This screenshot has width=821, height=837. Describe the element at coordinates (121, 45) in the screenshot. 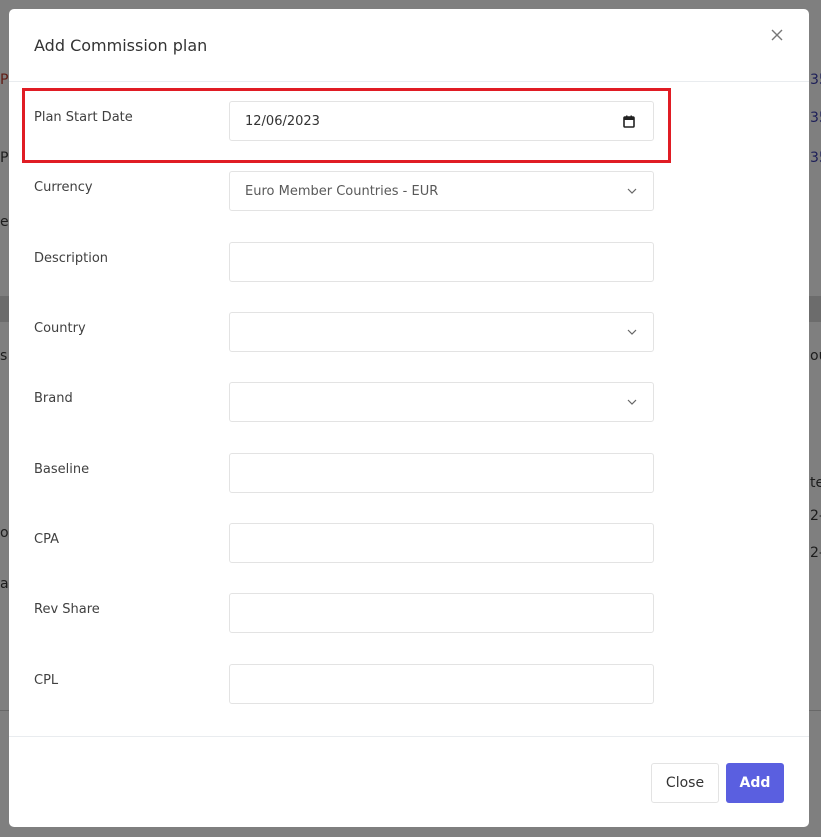

I see `modal-title: Add Commission plan` at that location.